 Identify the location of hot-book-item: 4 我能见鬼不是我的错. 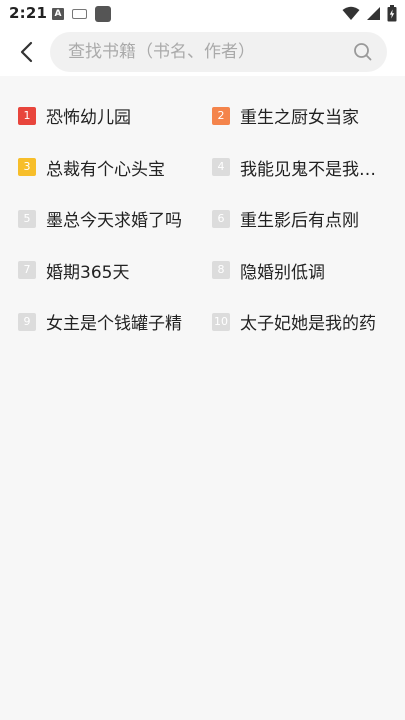
(308, 168).